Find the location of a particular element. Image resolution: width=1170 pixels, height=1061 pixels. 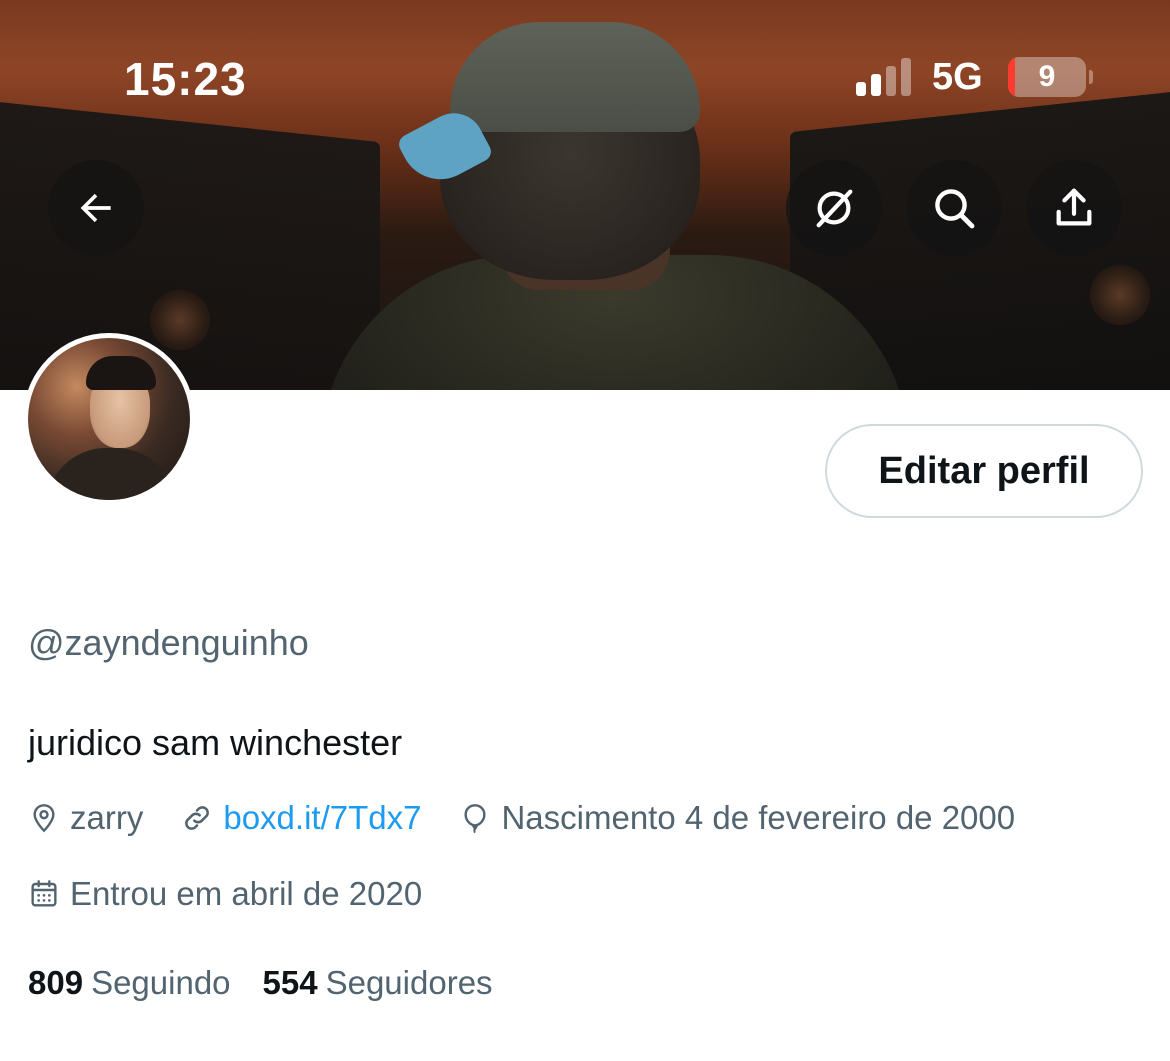

avatar is located at coordinates (109, 419).